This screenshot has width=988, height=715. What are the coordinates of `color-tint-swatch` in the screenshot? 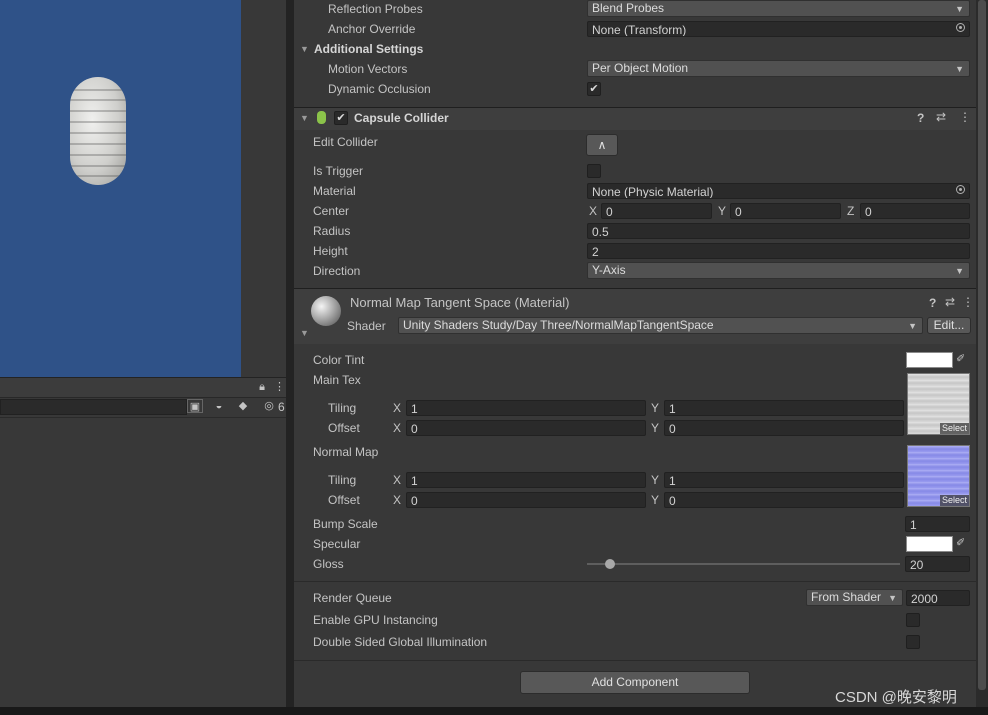 It's located at (929, 360).